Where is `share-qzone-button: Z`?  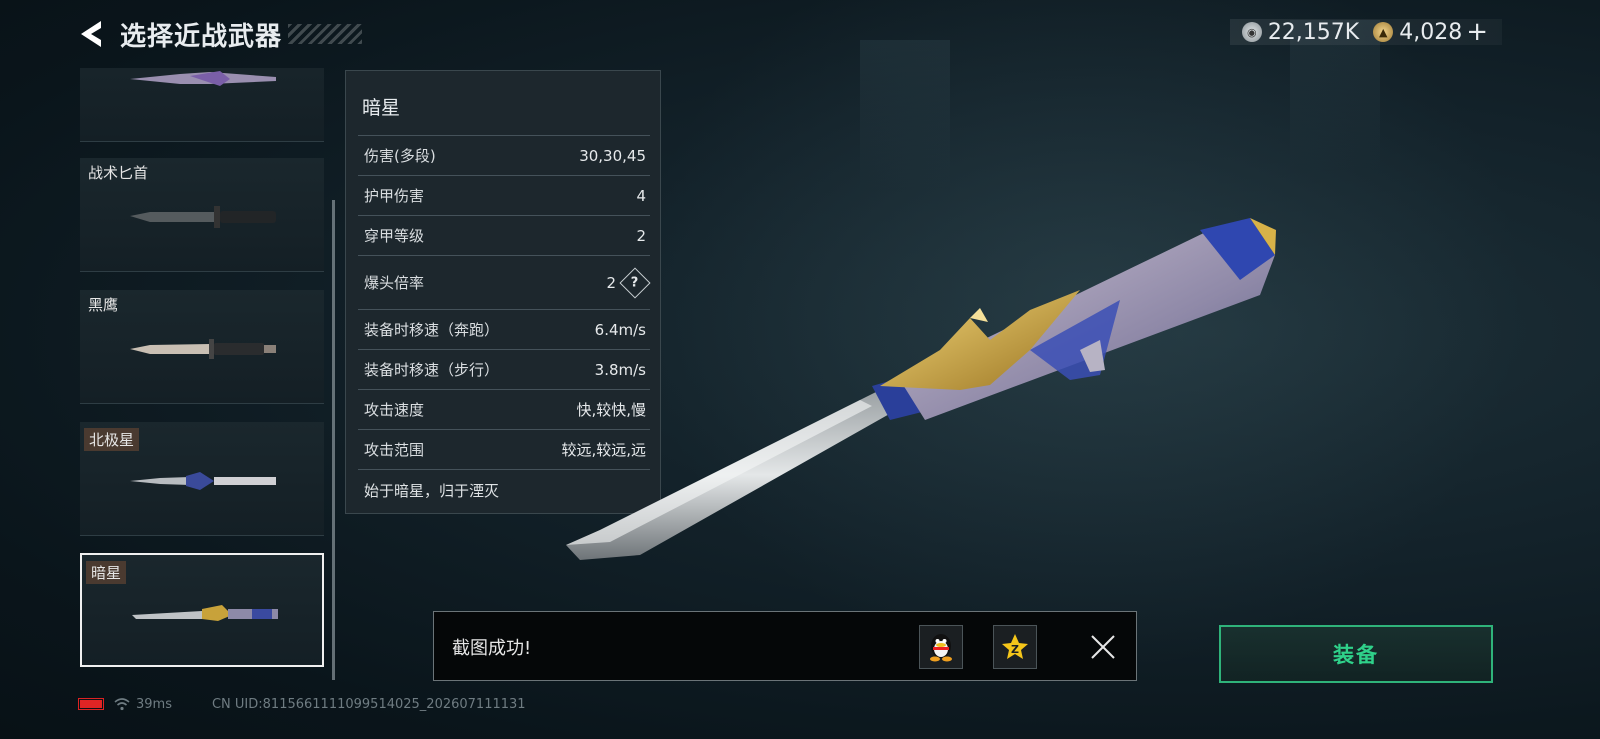 share-qzone-button: Z is located at coordinates (1015, 647).